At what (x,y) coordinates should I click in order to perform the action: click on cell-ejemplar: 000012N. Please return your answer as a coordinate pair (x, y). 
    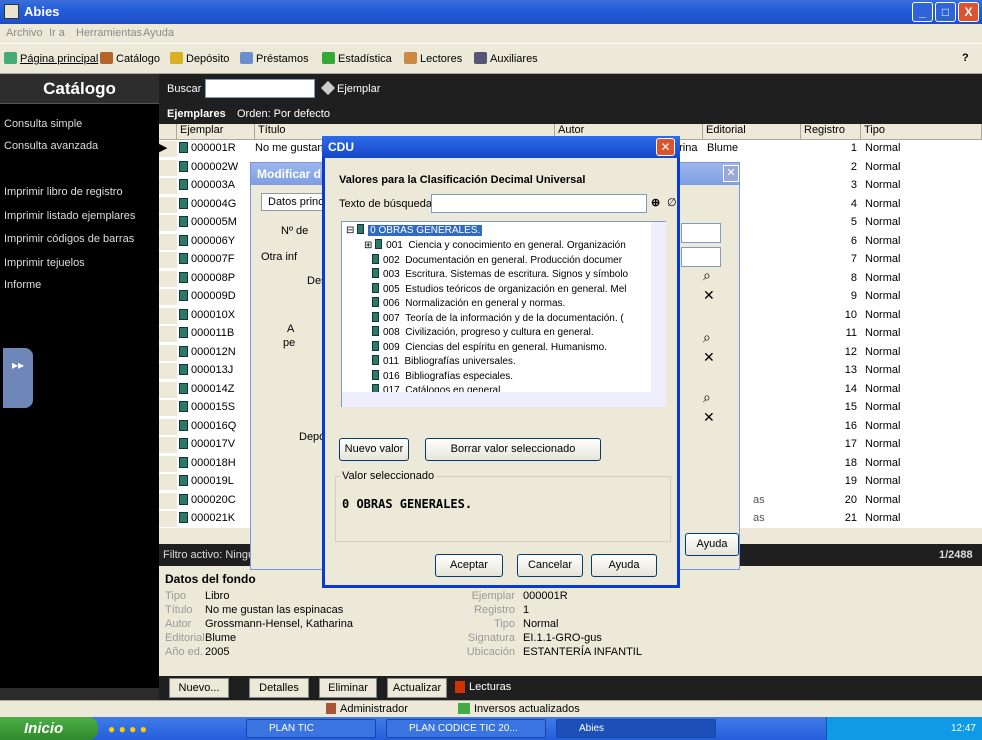
    Looking at the image, I should click on (217, 353).